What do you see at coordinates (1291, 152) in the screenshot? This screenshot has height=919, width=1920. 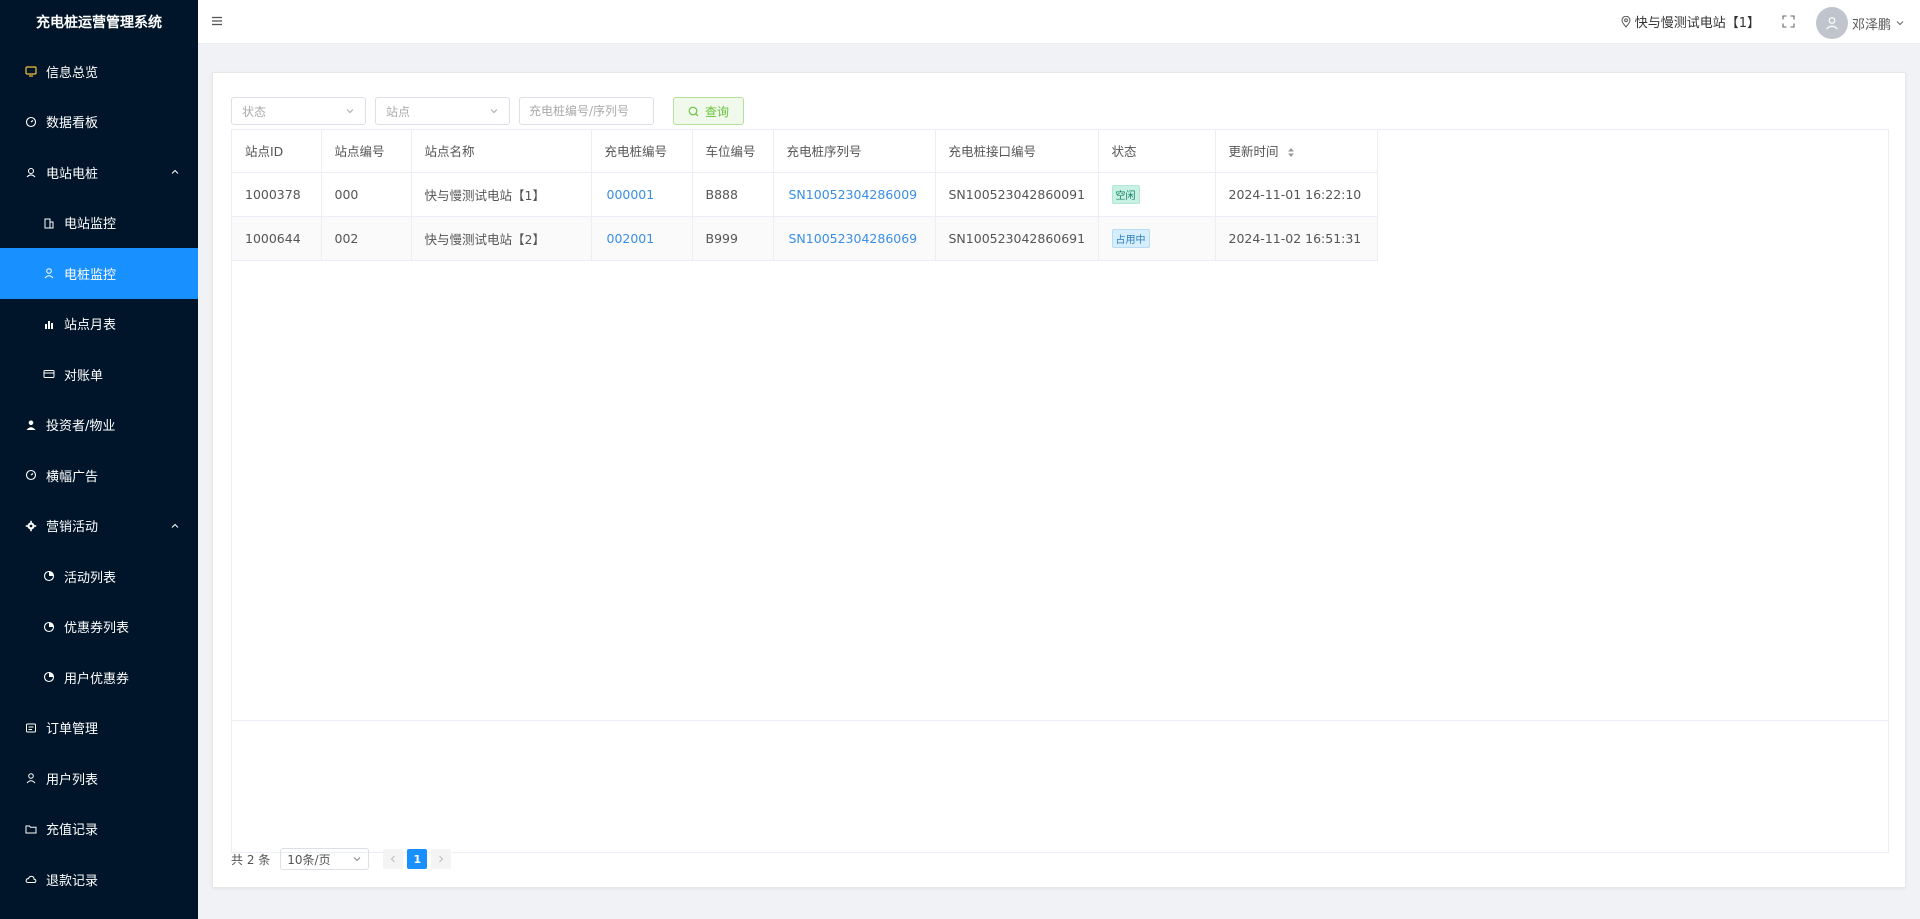 I see `sort-icon` at bounding box center [1291, 152].